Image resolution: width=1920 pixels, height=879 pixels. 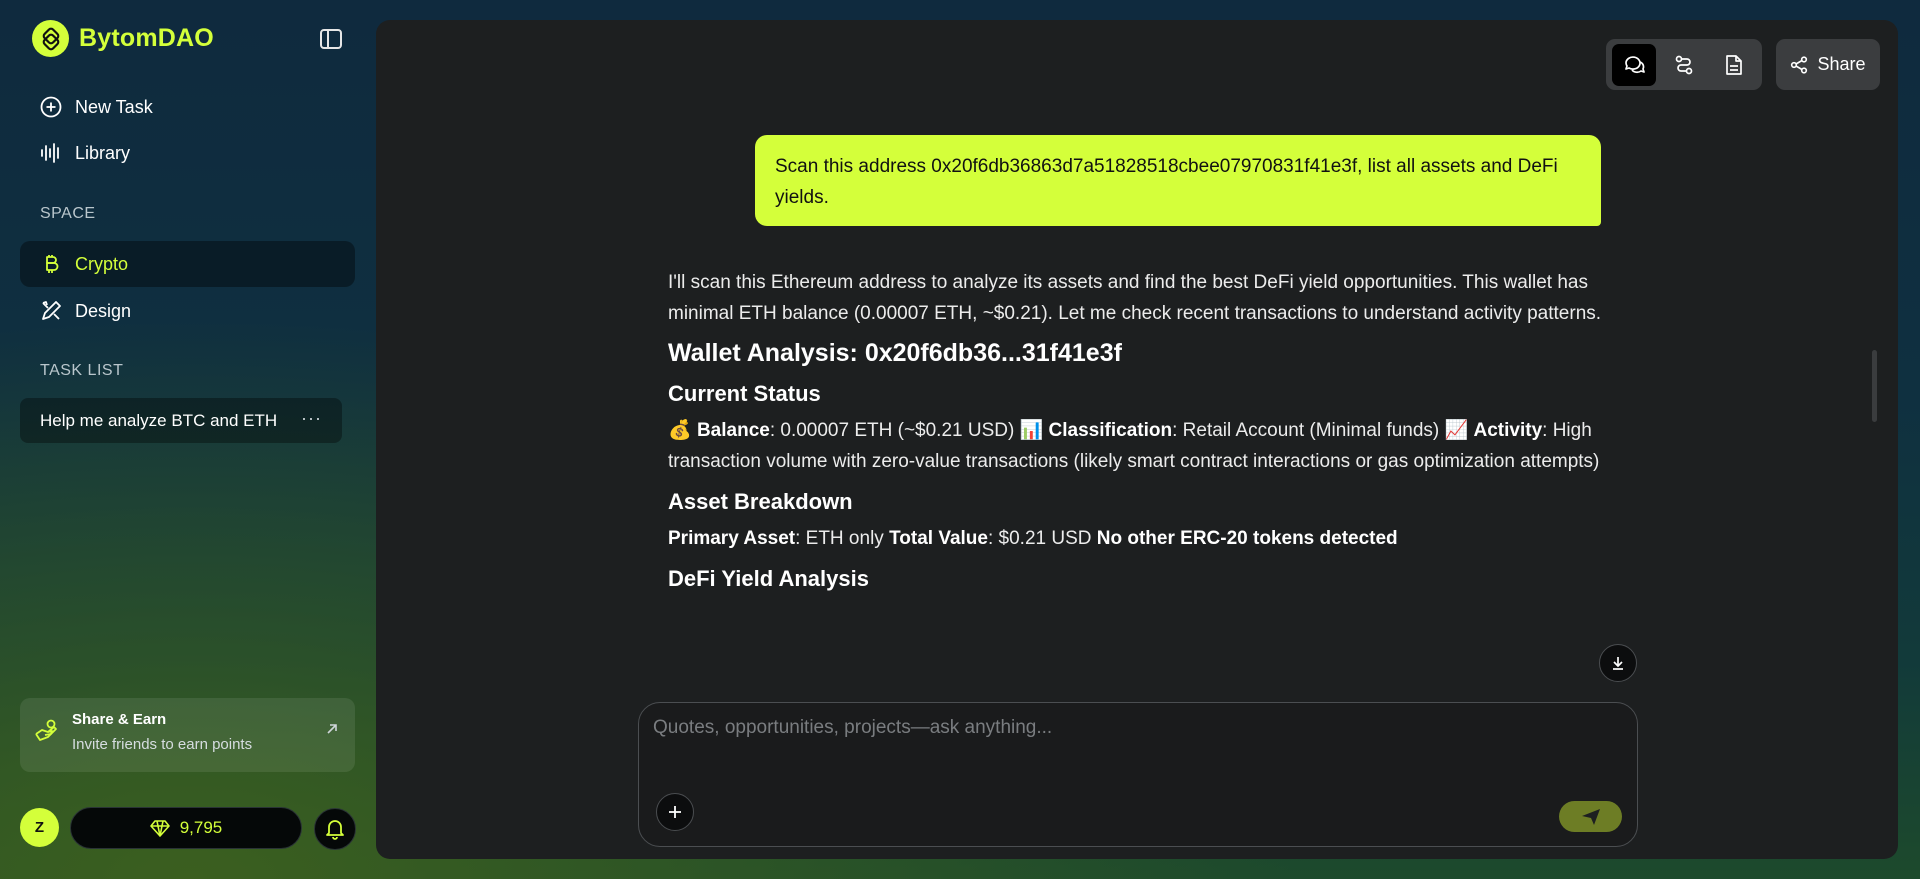 I want to click on document-icon, so click(x=1734, y=65).